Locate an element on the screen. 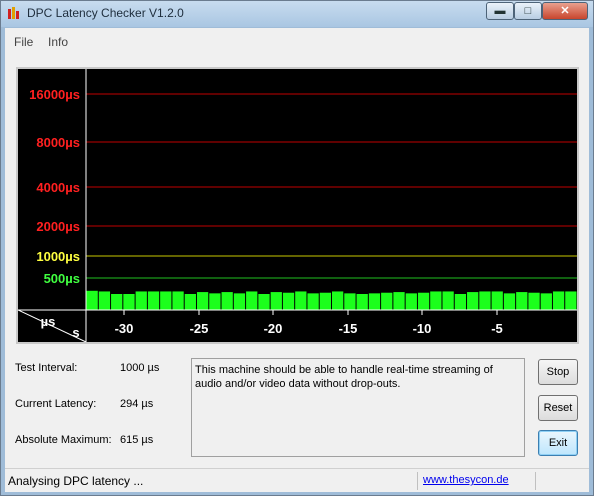  close-icon: ✕ is located at coordinates (565, 11).